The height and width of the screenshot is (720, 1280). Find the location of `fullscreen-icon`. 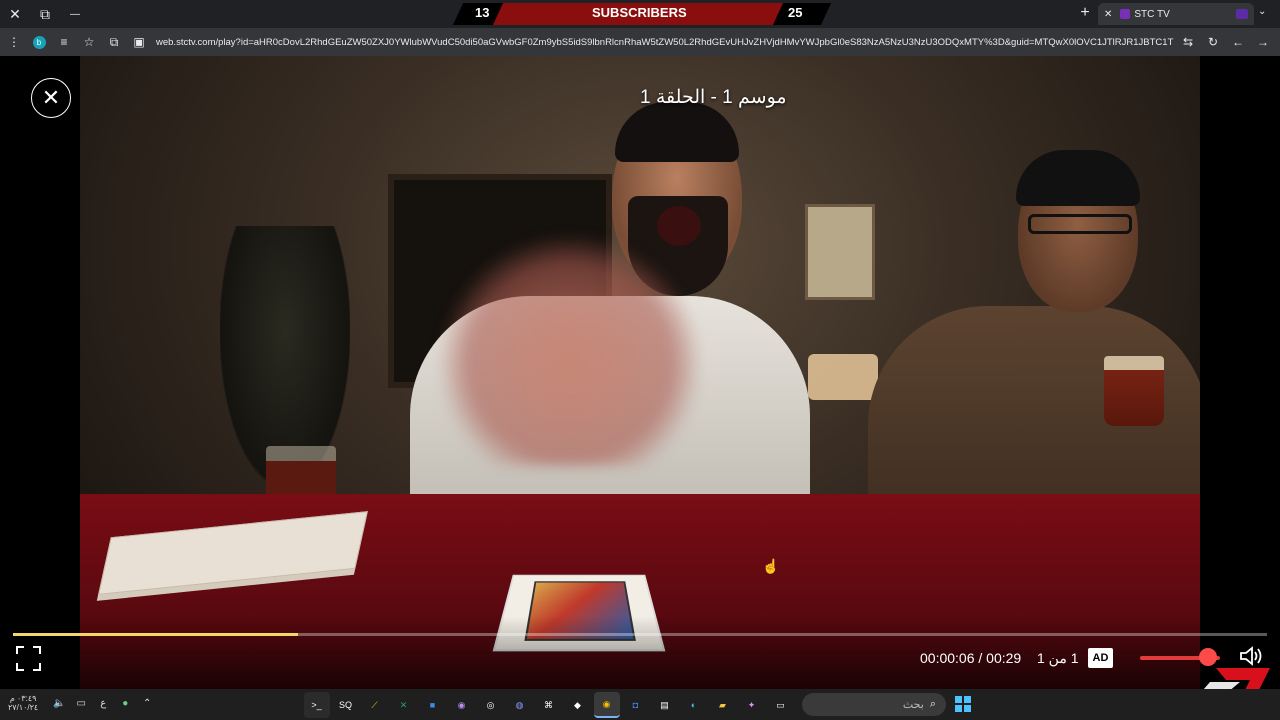

fullscreen-icon is located at coordinates (28, 658).